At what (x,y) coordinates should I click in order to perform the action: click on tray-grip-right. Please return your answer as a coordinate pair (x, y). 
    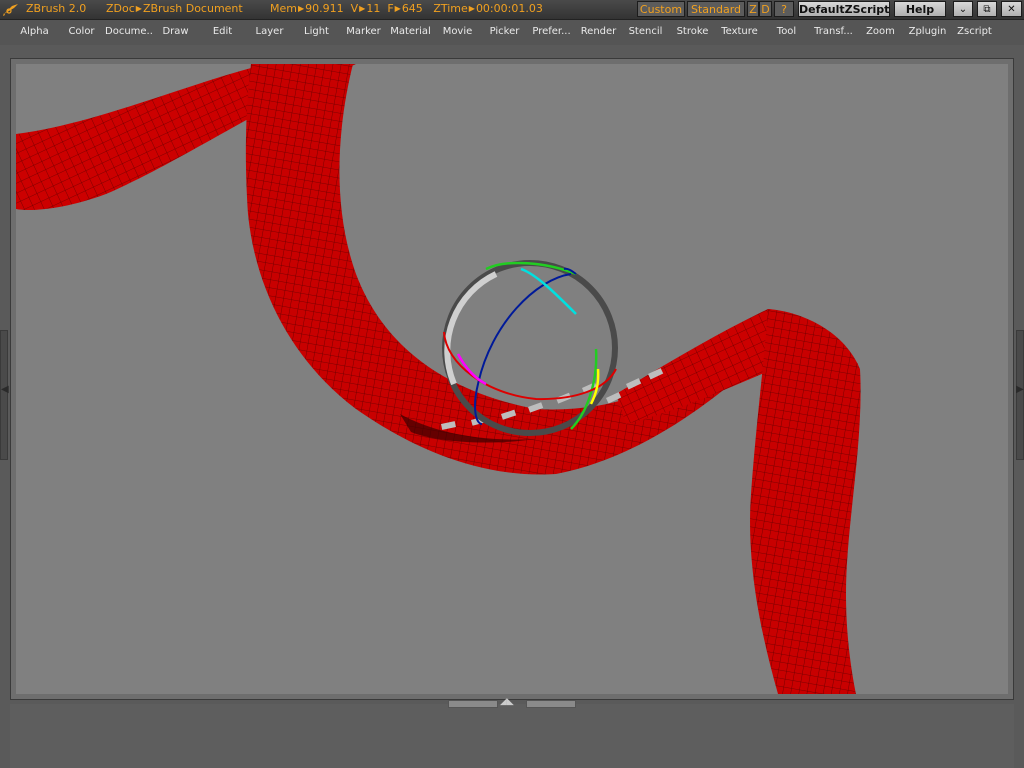
    Looking at the image, I should click on (551, 704).